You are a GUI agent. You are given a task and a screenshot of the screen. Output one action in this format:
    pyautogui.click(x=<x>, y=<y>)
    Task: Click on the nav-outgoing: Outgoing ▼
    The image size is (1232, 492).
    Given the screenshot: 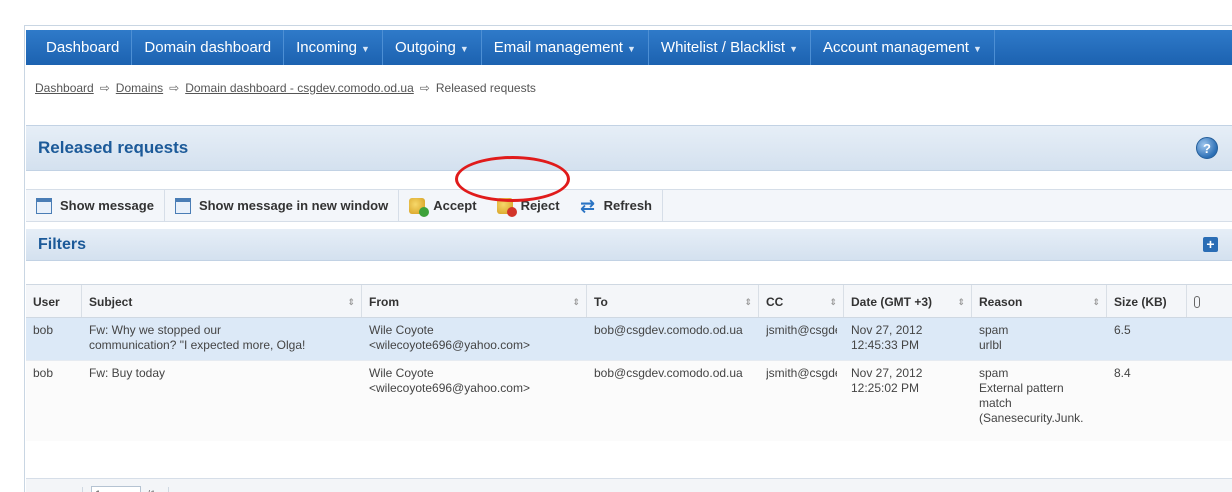 What is the action you would take?
    pyautogui.click(x=432, y=47)
    